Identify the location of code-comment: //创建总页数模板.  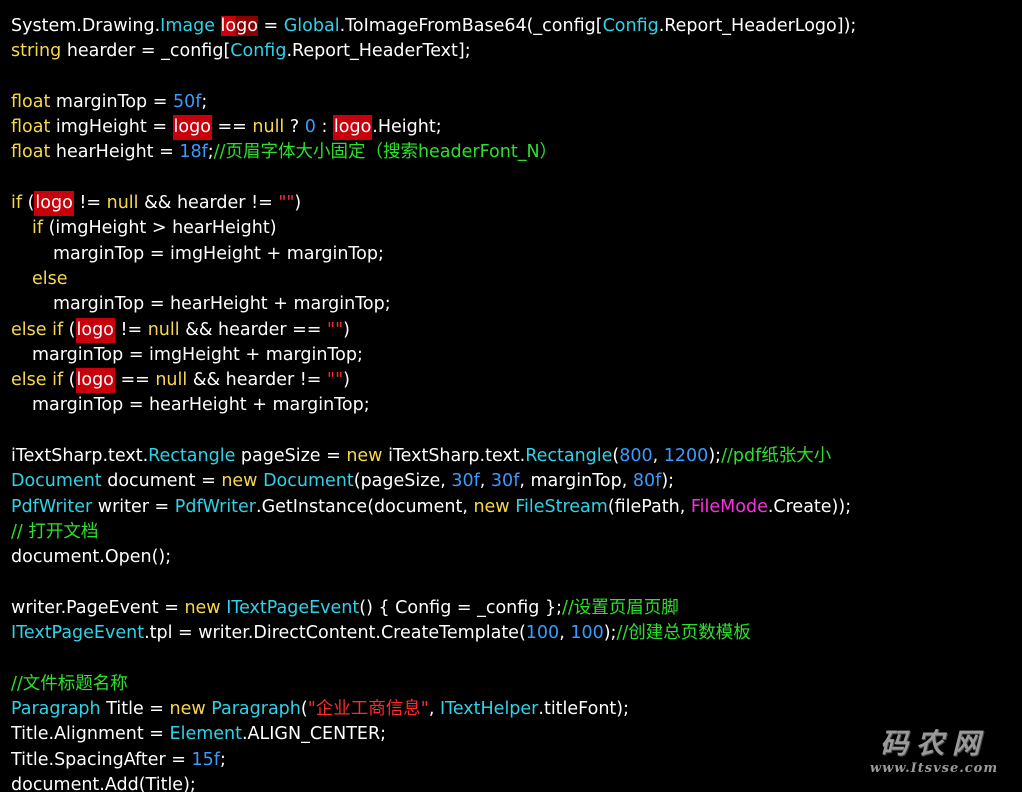
(683, 633).